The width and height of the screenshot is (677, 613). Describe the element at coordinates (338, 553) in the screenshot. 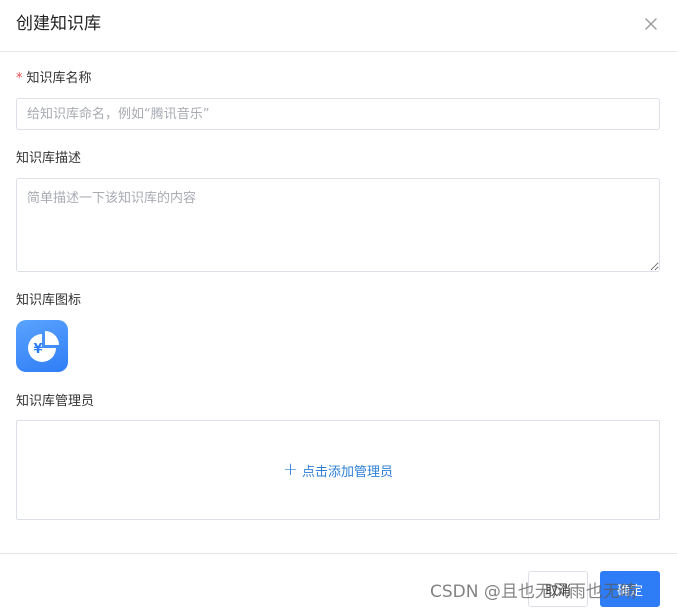

I see `footer-divider` at that location.